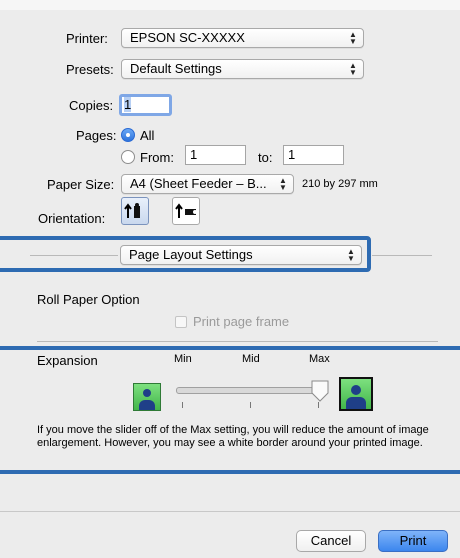 The height and width of the screenshot is (558, 460). I want to click on separator-right, so click(402, 255).